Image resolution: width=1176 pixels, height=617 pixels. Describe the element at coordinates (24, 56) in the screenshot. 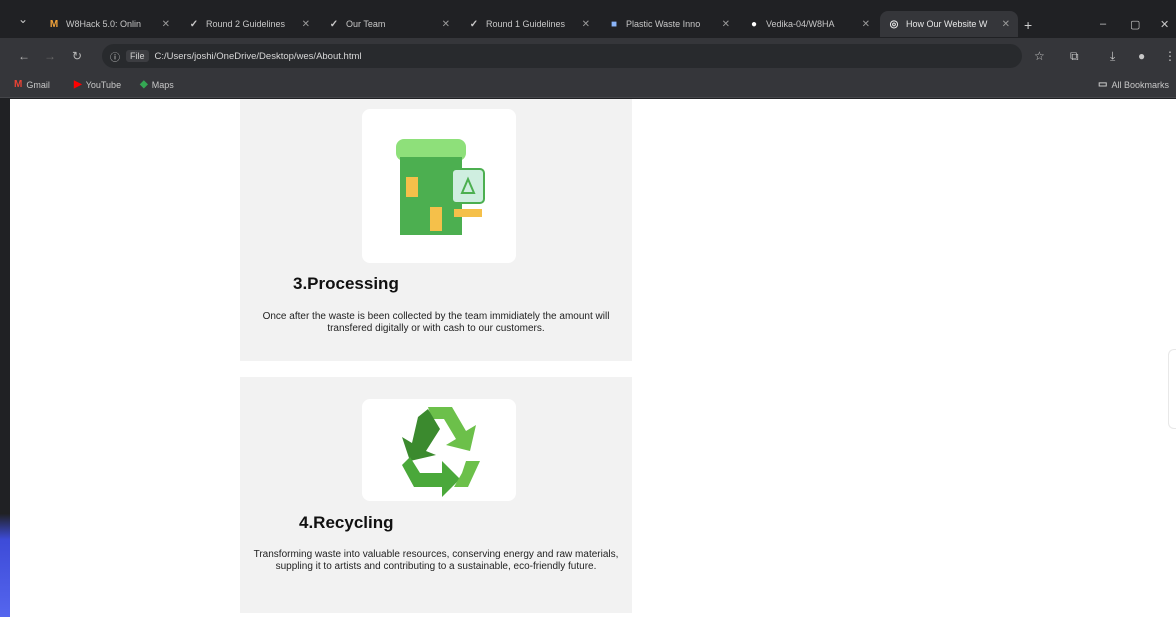

I see `back-arrow-icon: ←` at that location.